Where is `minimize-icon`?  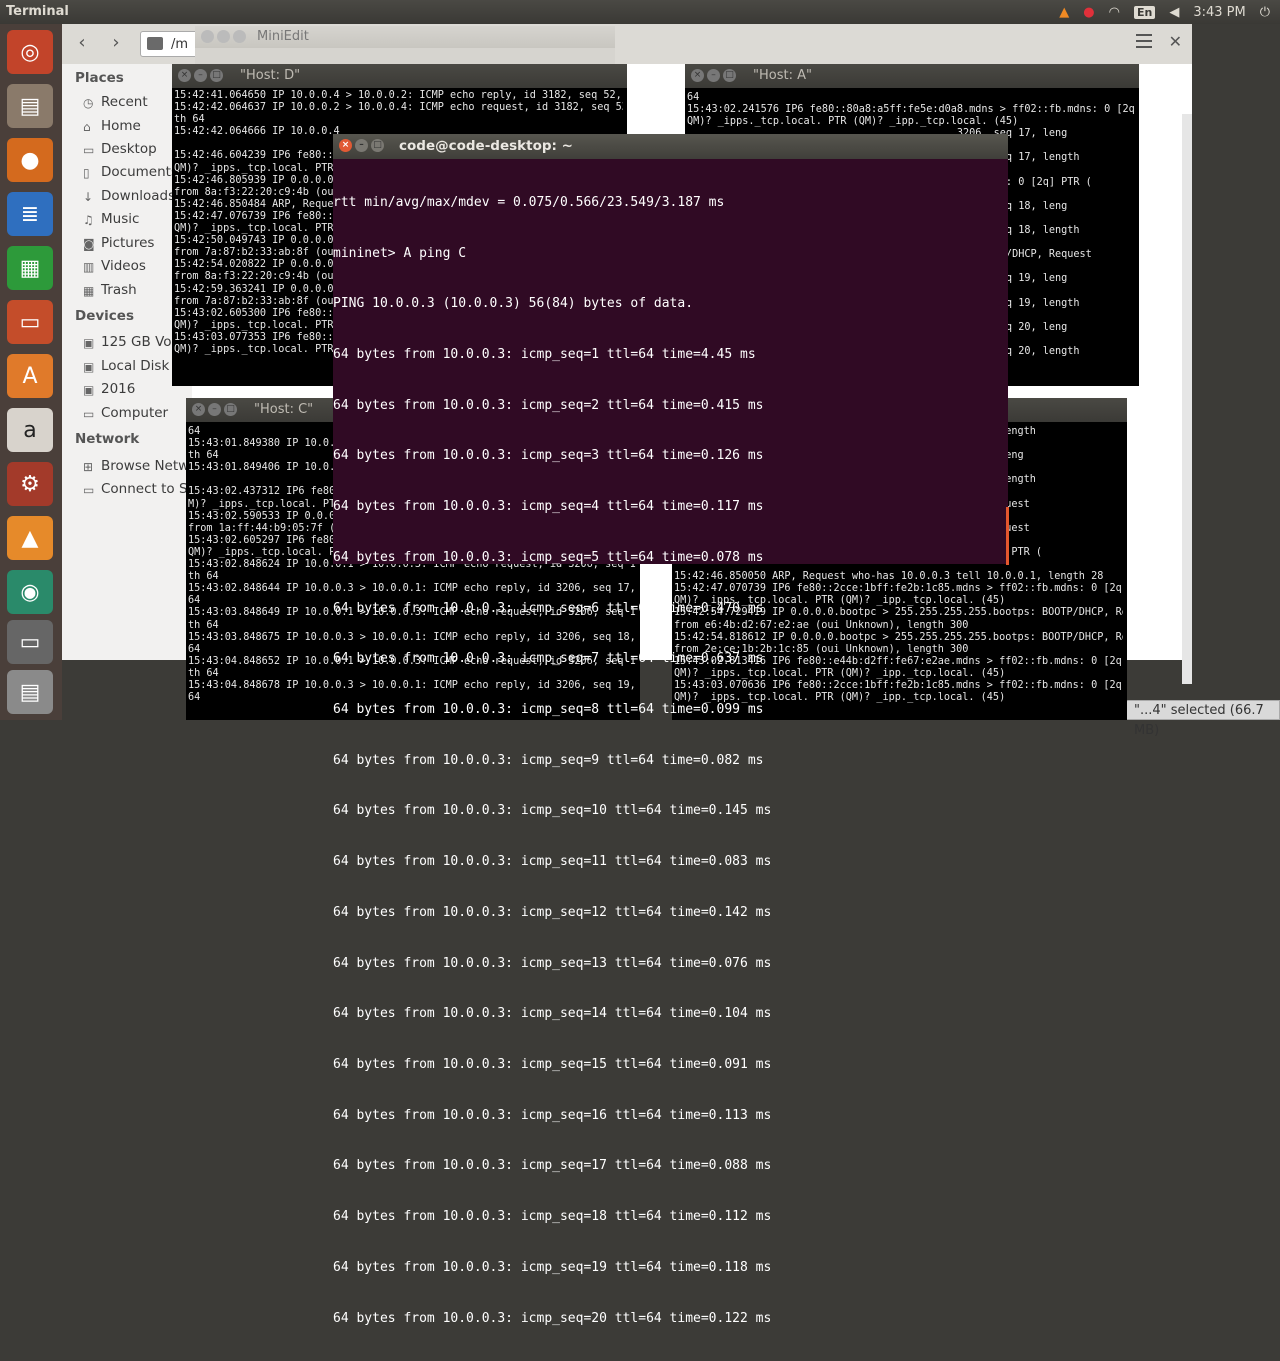 minimize-icon is located at coordinates (223, 36).